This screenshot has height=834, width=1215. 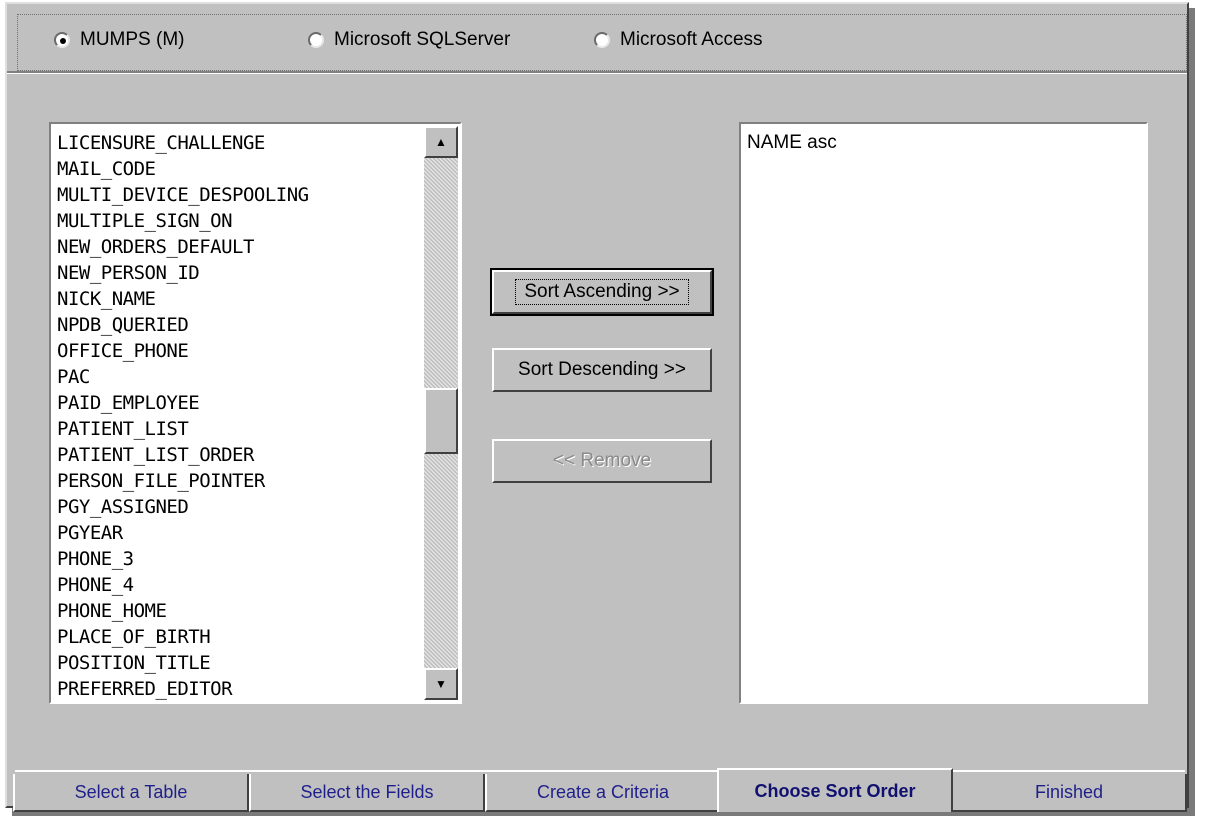 I want to click on sort-descending-label: Sort Descending >>, so click(x=602, y=369).